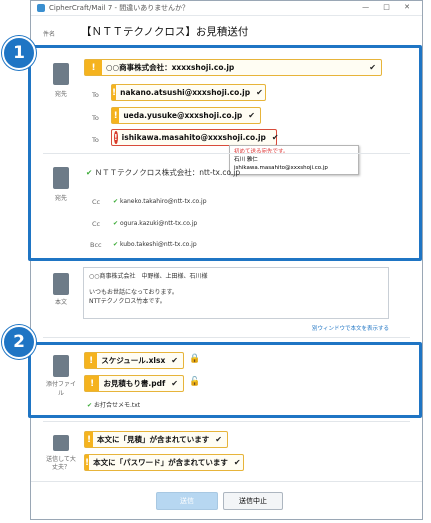 This screenshot has width=431, height=523. I want to click on app-logo-icon, so click(41, 8).